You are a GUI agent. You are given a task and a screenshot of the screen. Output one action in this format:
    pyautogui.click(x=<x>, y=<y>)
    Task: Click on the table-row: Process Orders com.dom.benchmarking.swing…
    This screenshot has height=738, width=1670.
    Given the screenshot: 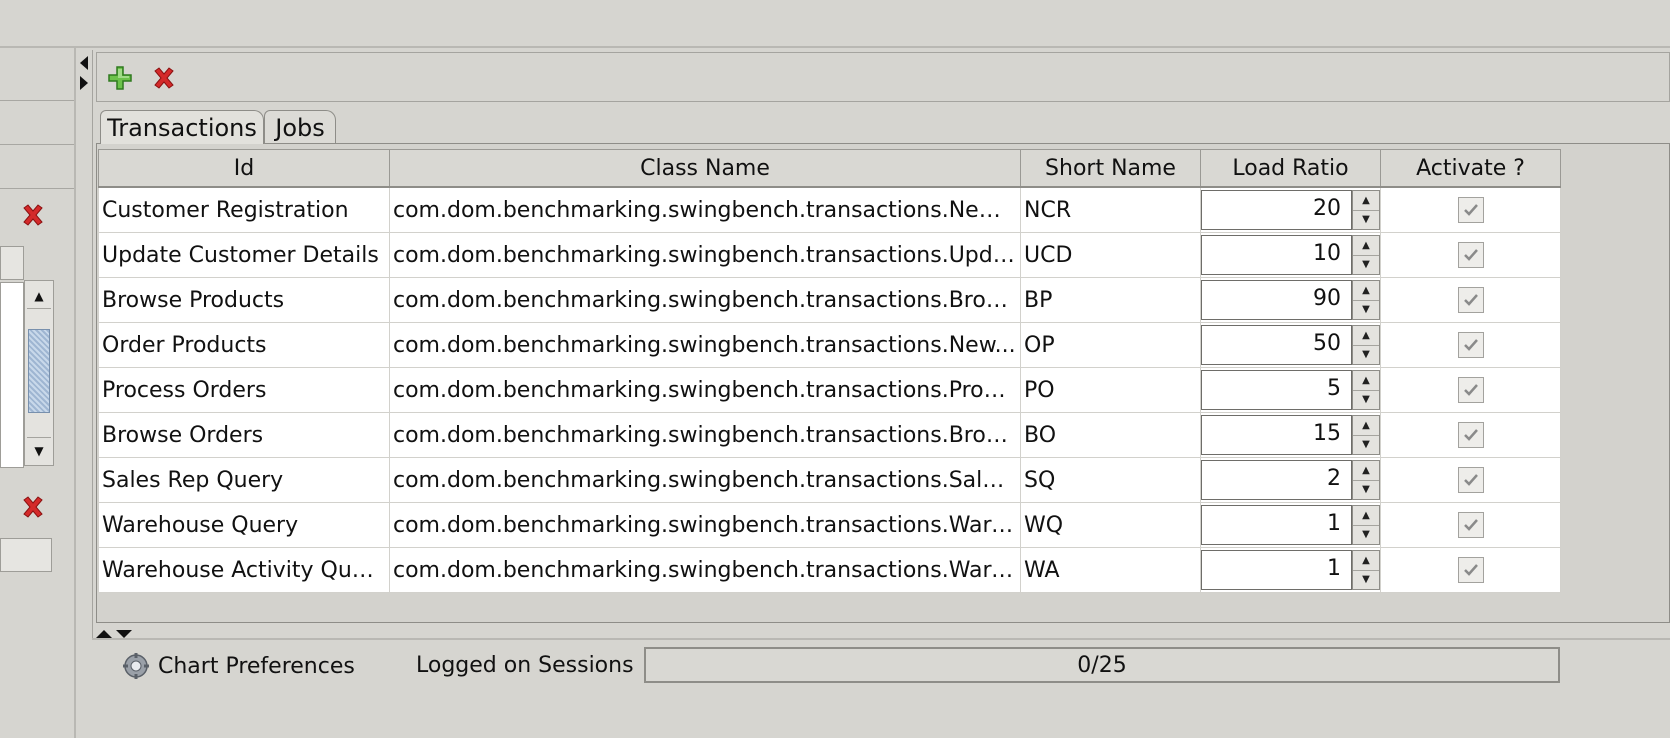 What is the action you would take?
    pyautogui.click(x=829, y=390)
    